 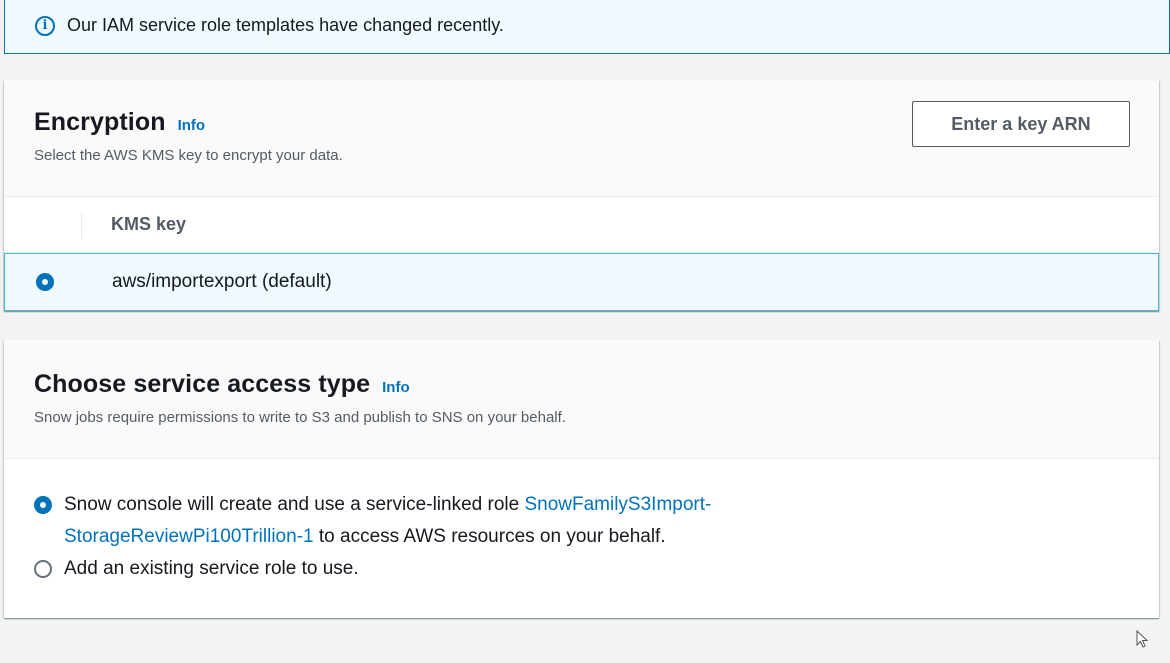 I want to click on encryption-info-link: Info, so click(x=192, y=125).